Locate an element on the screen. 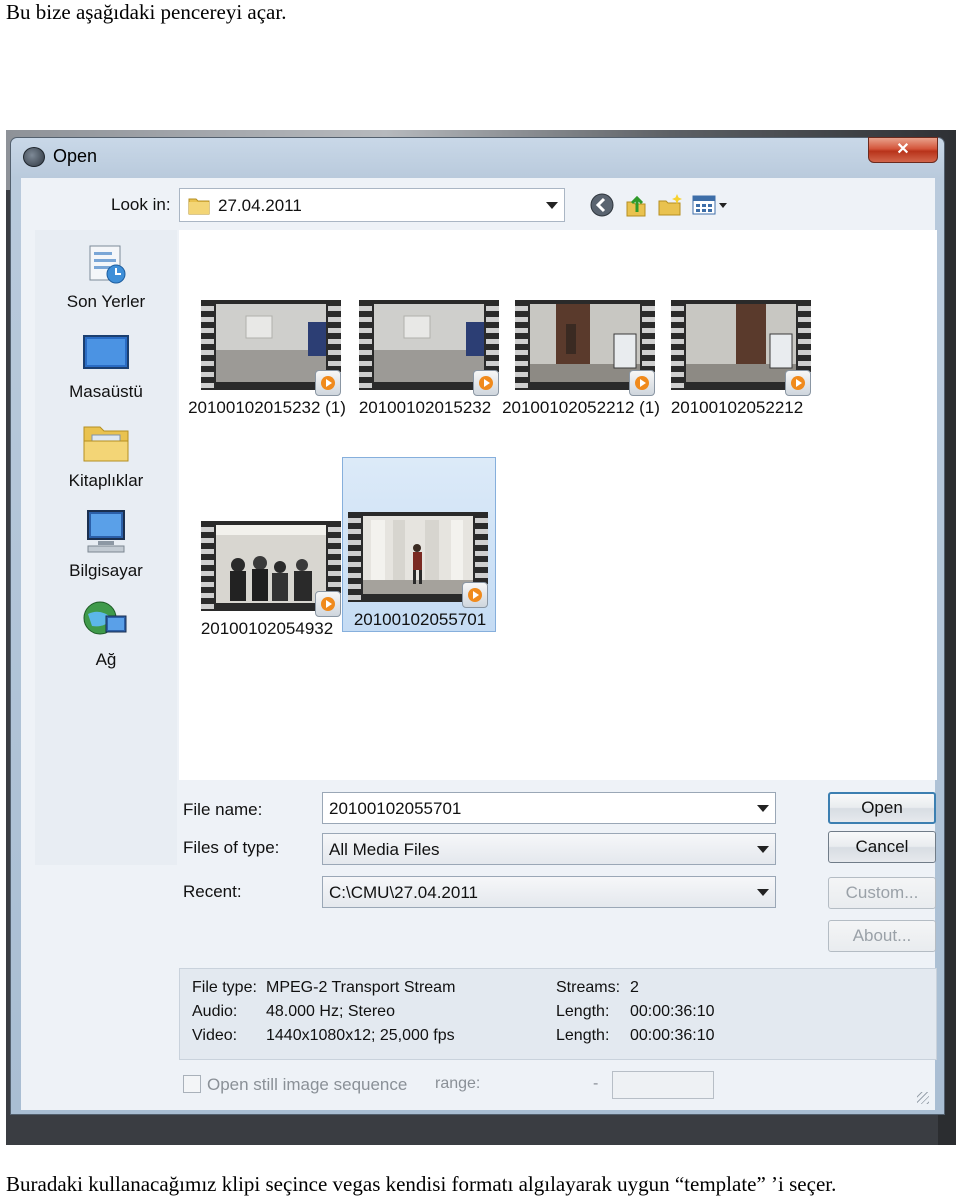 Image resolution: width=960 pixels, height=1199 pixels. file-name: 20100102052212 is located at coordinates (737, 407).